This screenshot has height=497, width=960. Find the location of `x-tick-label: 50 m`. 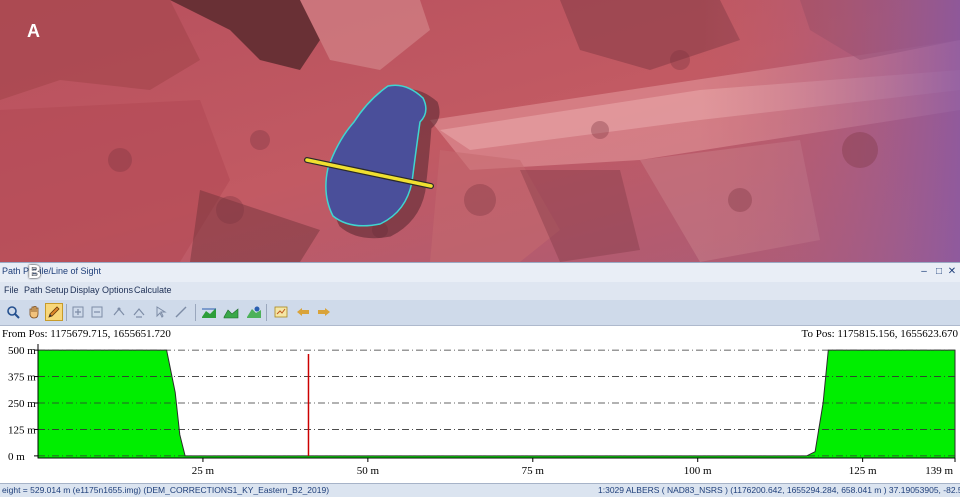

x-tick-label: 50 m is located at coordinates (368, 471).